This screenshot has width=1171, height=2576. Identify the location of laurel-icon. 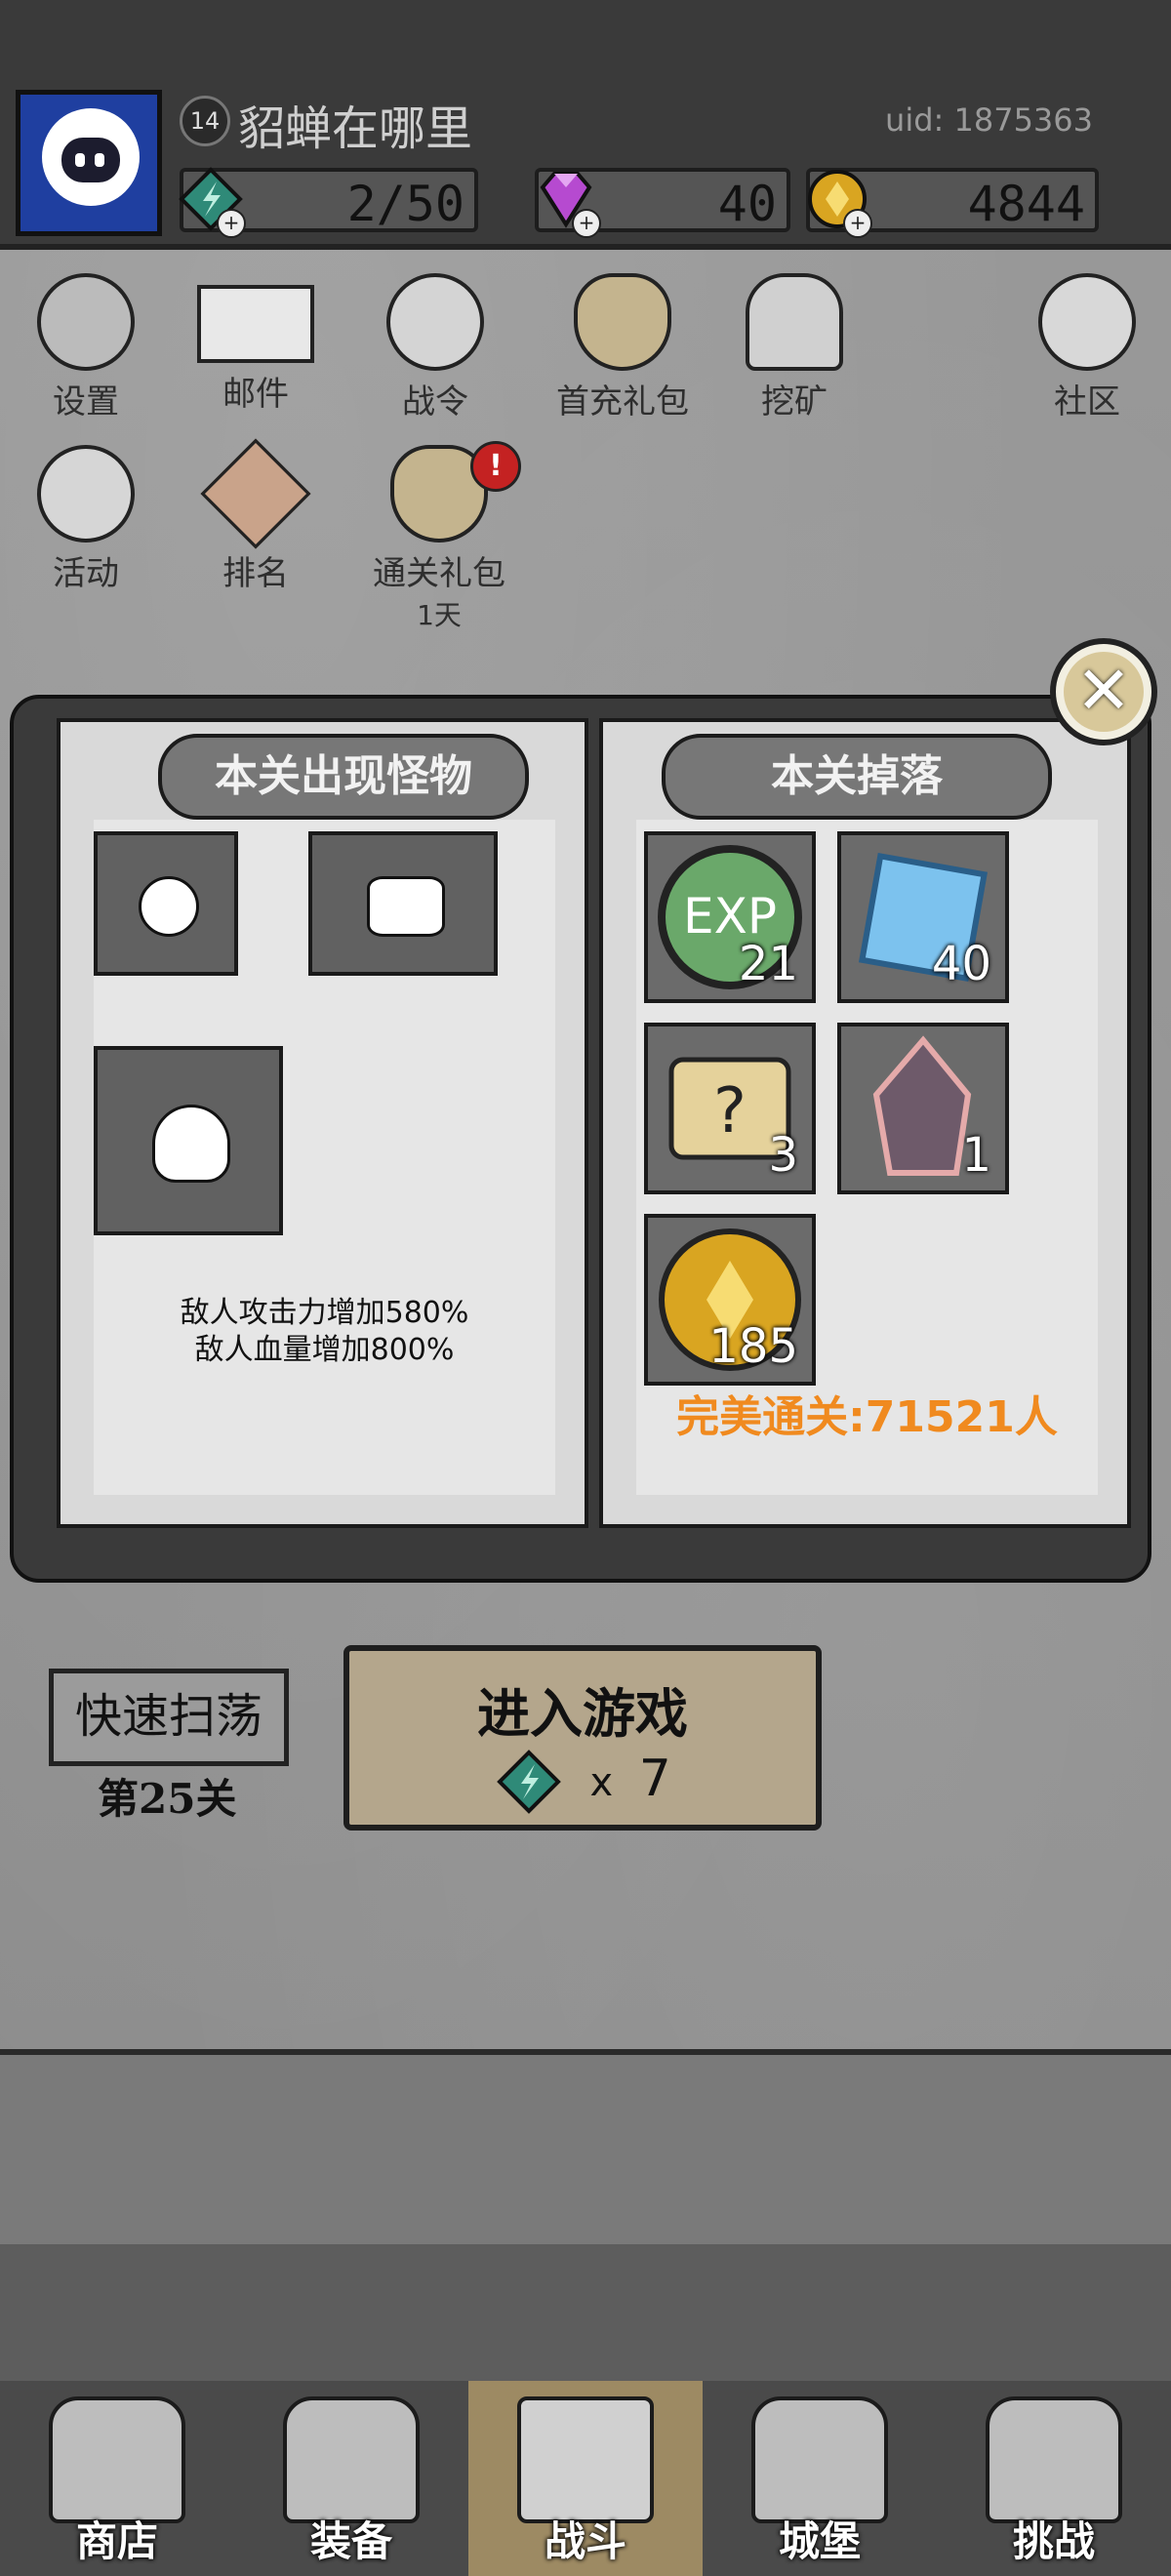
(86, 494).